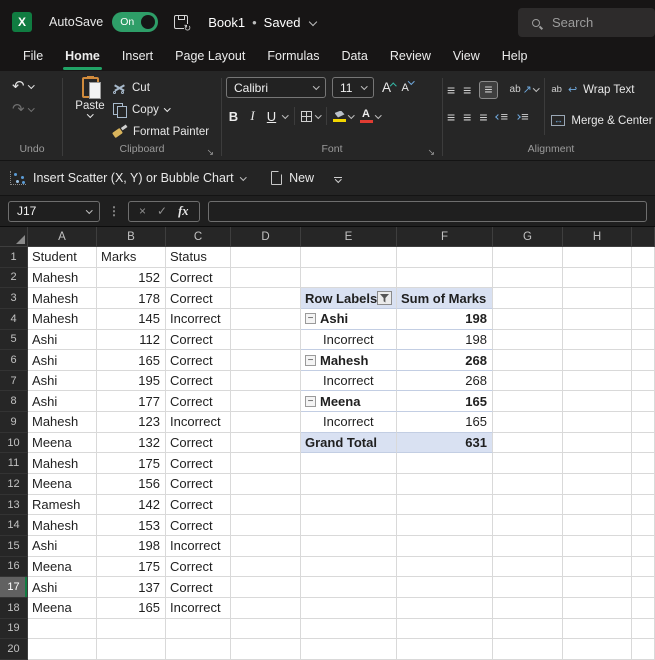 The width and height of the screenshot is (655, 660). Describe the element at coordinates (62, 587) in the screenshot. I see `cell-A17: Ashi` at that location.